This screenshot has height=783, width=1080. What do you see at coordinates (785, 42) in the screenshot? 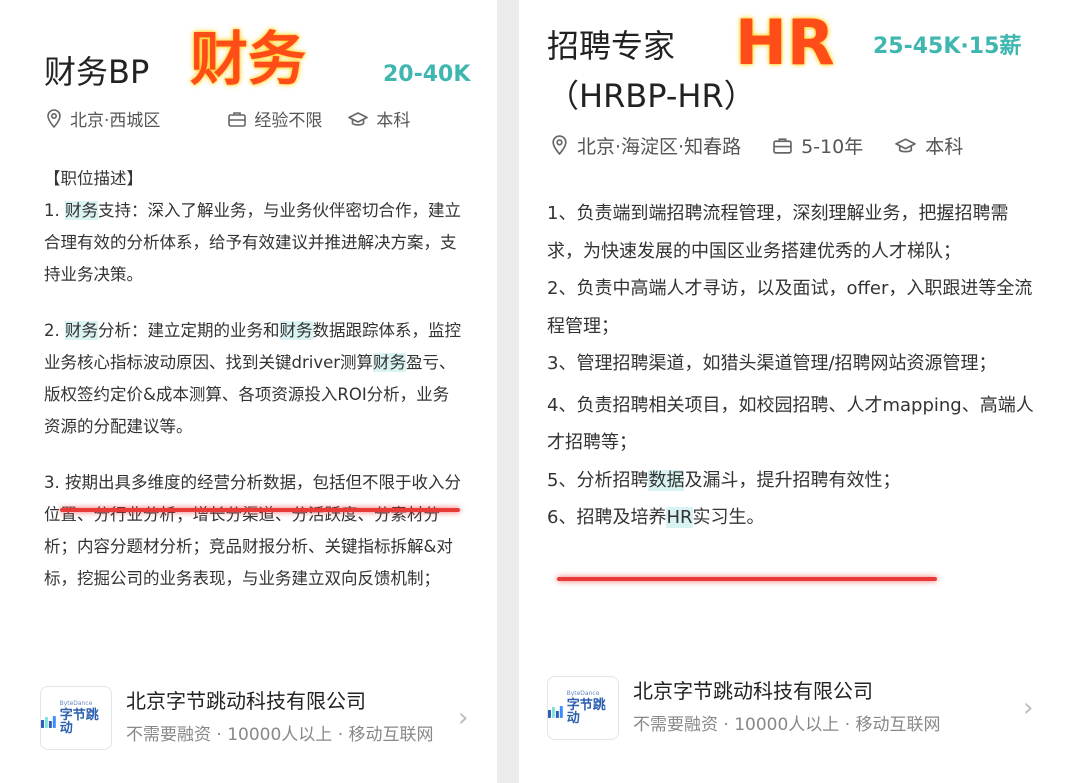
I see `overlay-annotation: HR` at bounding box center [785, 42].